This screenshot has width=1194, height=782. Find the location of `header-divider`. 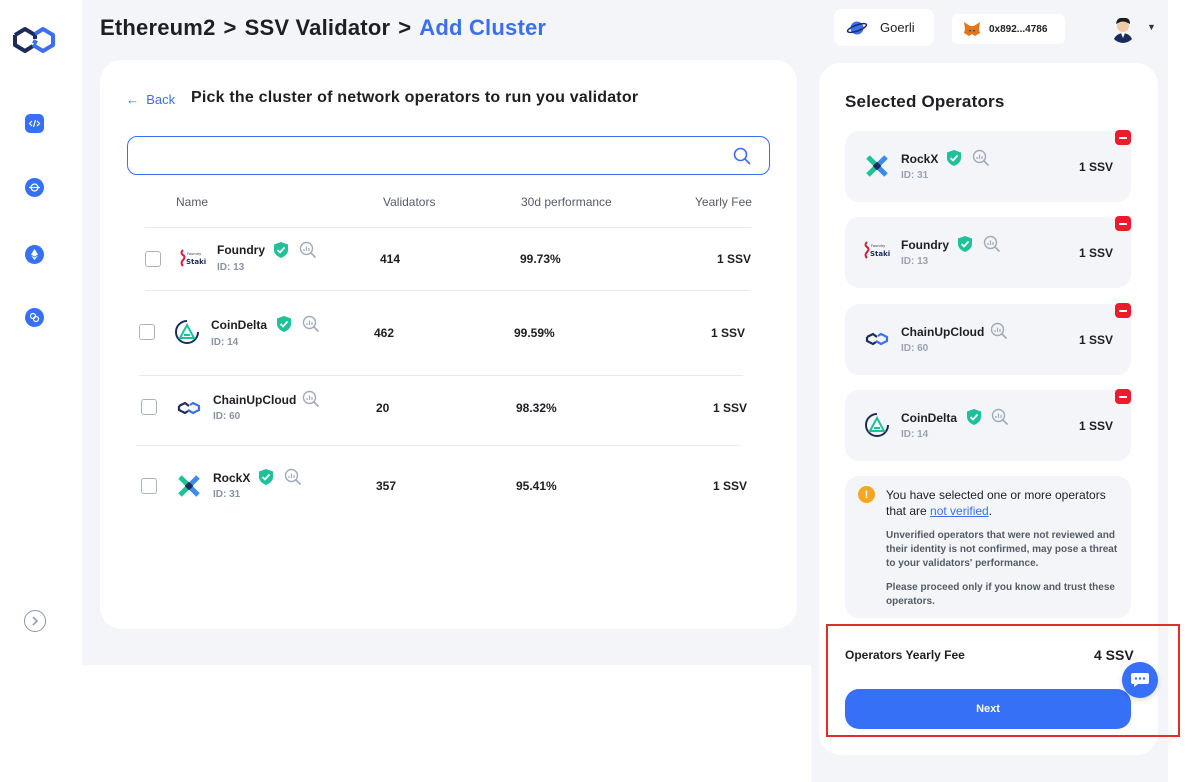

header-divider is located at coordinates (448, 227).